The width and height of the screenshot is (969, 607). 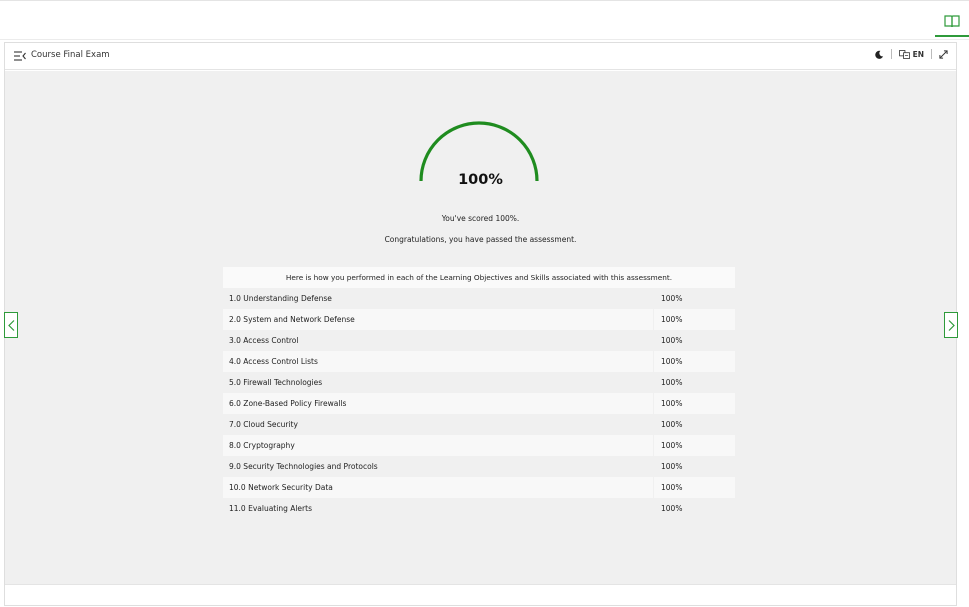 I want to click on table-row: 2.0 System and Network Defense 100%, so click(x=479, y=319).